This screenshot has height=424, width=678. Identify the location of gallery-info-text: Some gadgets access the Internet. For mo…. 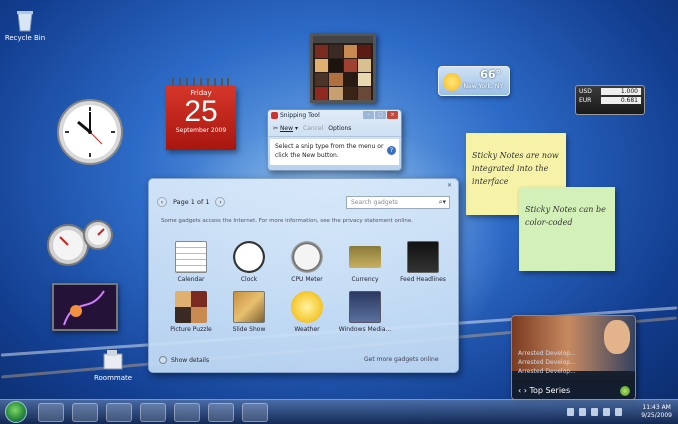
(287, 221).